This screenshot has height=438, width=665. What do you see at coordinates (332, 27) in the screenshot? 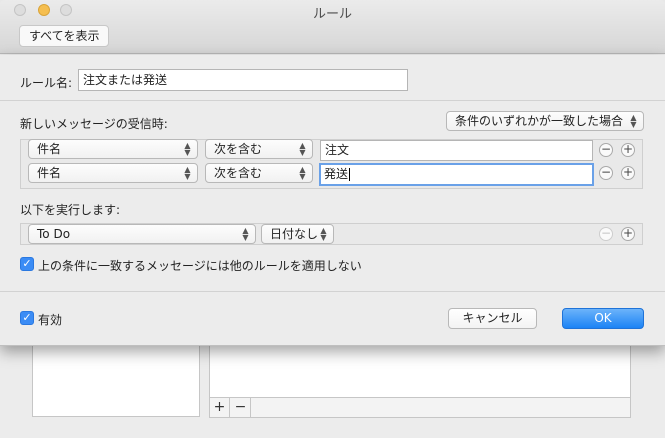
I see `titlebar: ルール すべてを表示` at bounding box center [332, 27].